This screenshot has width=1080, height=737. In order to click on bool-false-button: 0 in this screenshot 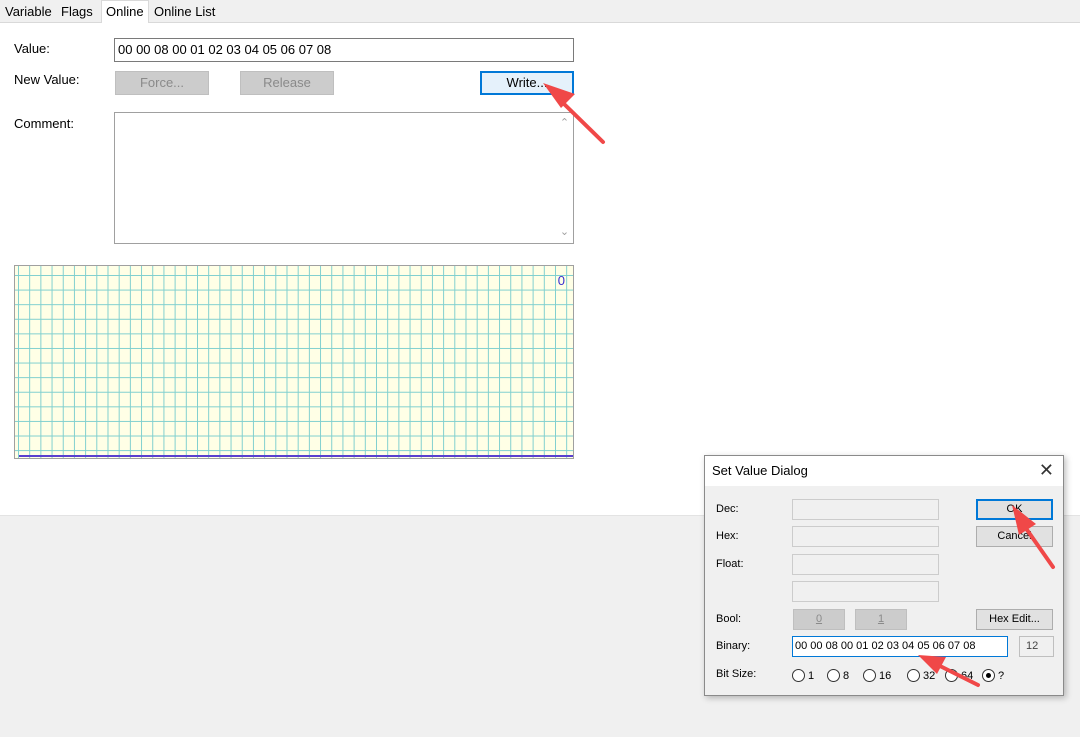, I will do `click(819, 619)`.